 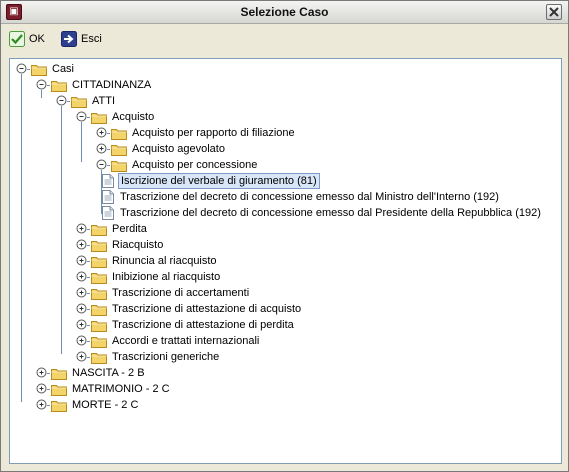 I want to click on tree-node-acquisto-child: Acquisto per rapporto di filiazione, so click(x=204, y=133).